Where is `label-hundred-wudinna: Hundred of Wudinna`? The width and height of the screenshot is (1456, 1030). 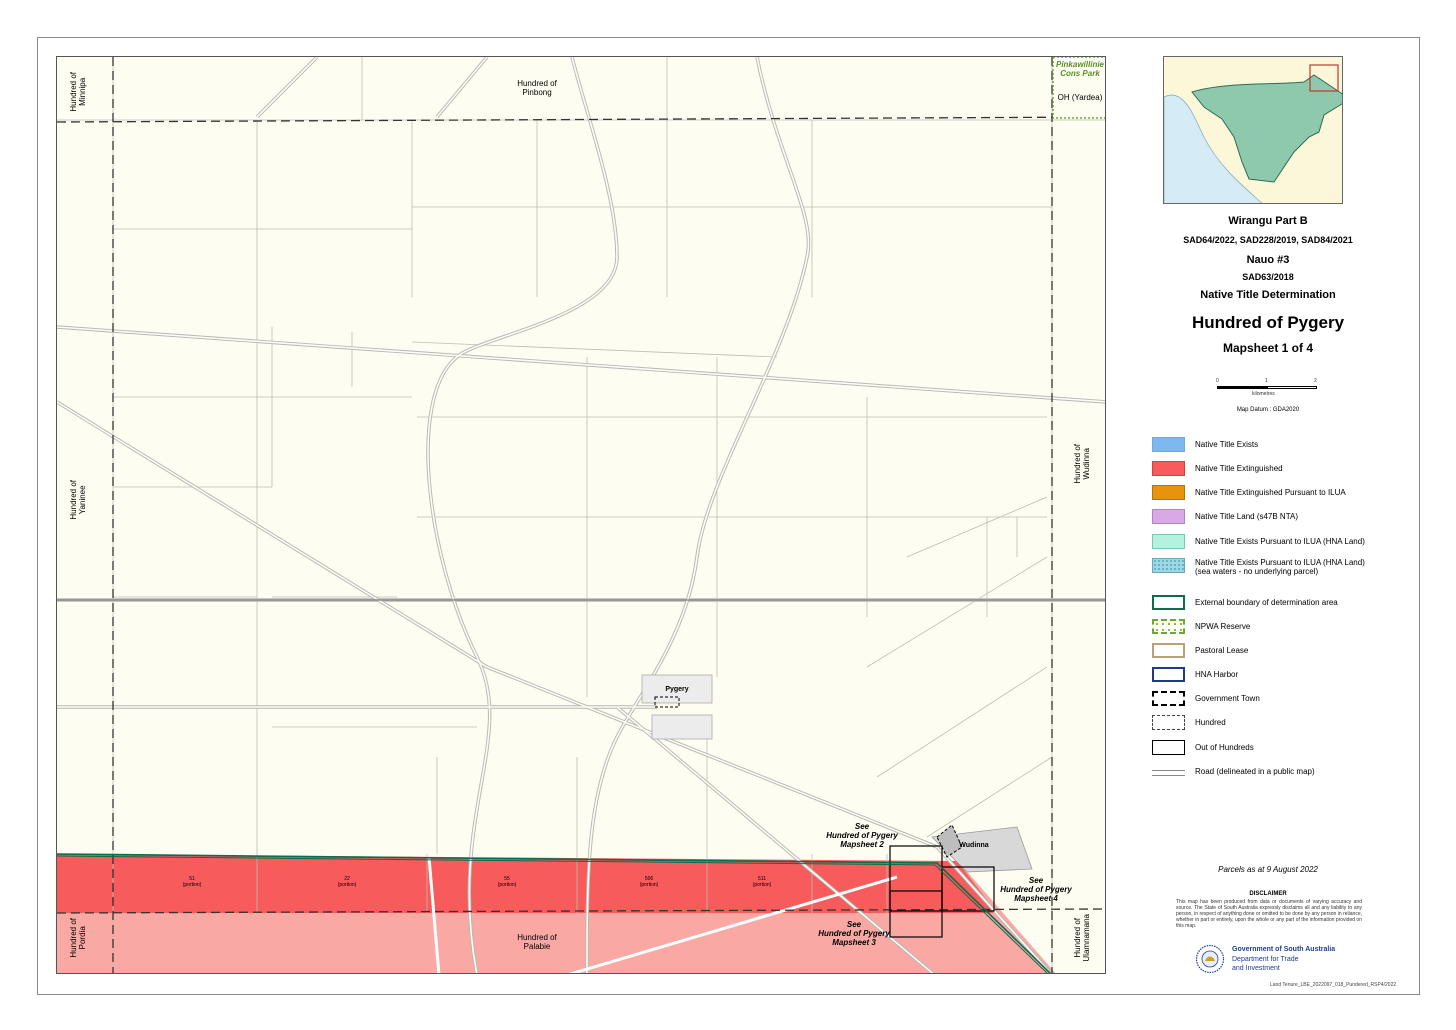 label-hundred-wudinna: Hundred of Wudinna is located at coordinates (1082, 464).